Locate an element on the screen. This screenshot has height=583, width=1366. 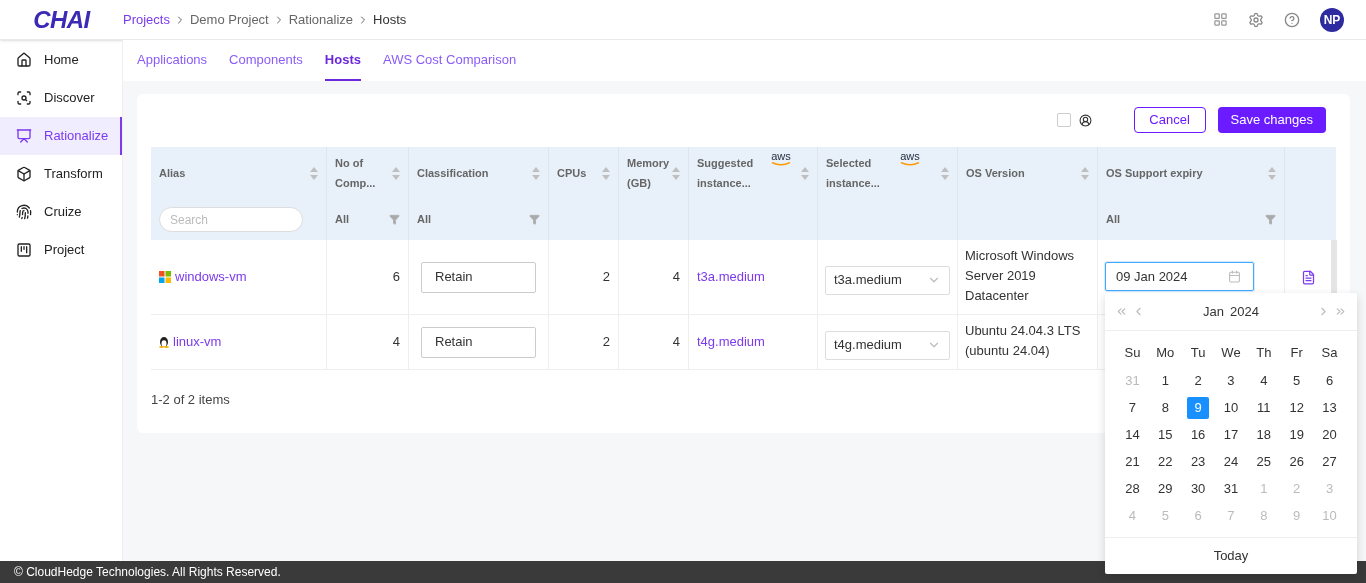
calendar-day: 27 is located at coordinates (1329, 461).